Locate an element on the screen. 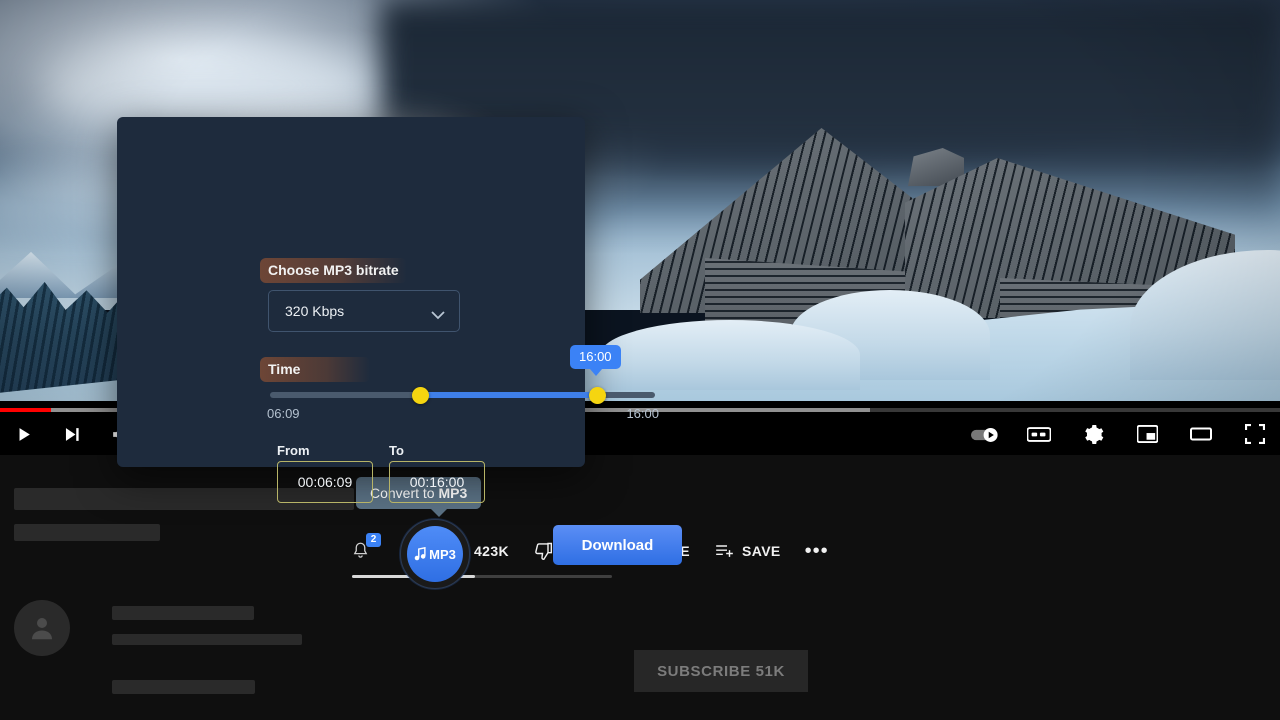  to-input: 00:16:00 is located at coordinates (437, 482).